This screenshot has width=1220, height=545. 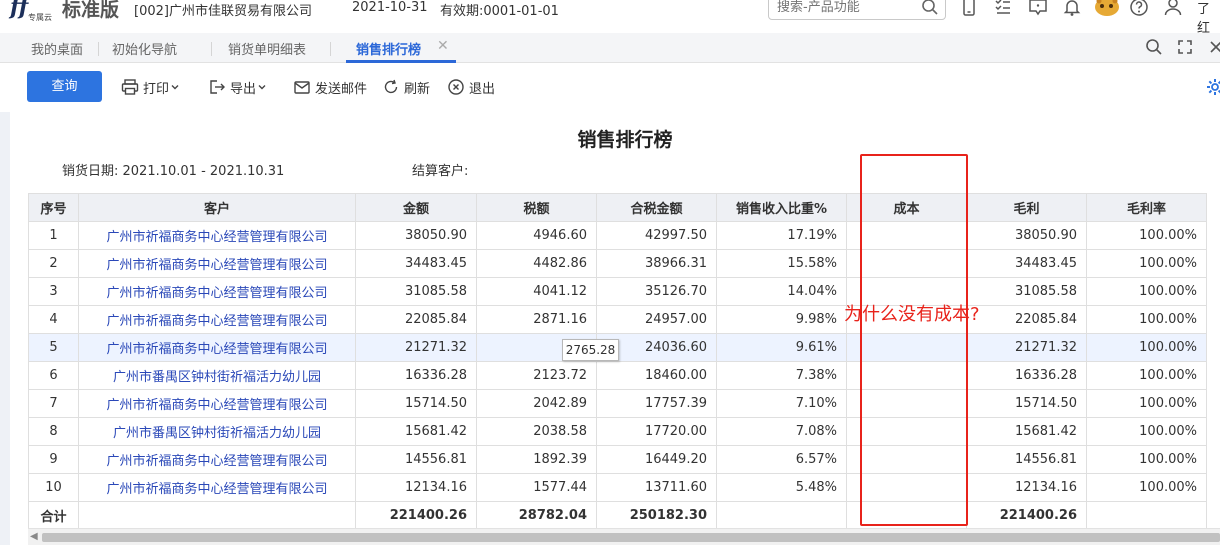 I want to click on col-header-sales-ratio: 销售收入比重%, so click(x=781, y=207).